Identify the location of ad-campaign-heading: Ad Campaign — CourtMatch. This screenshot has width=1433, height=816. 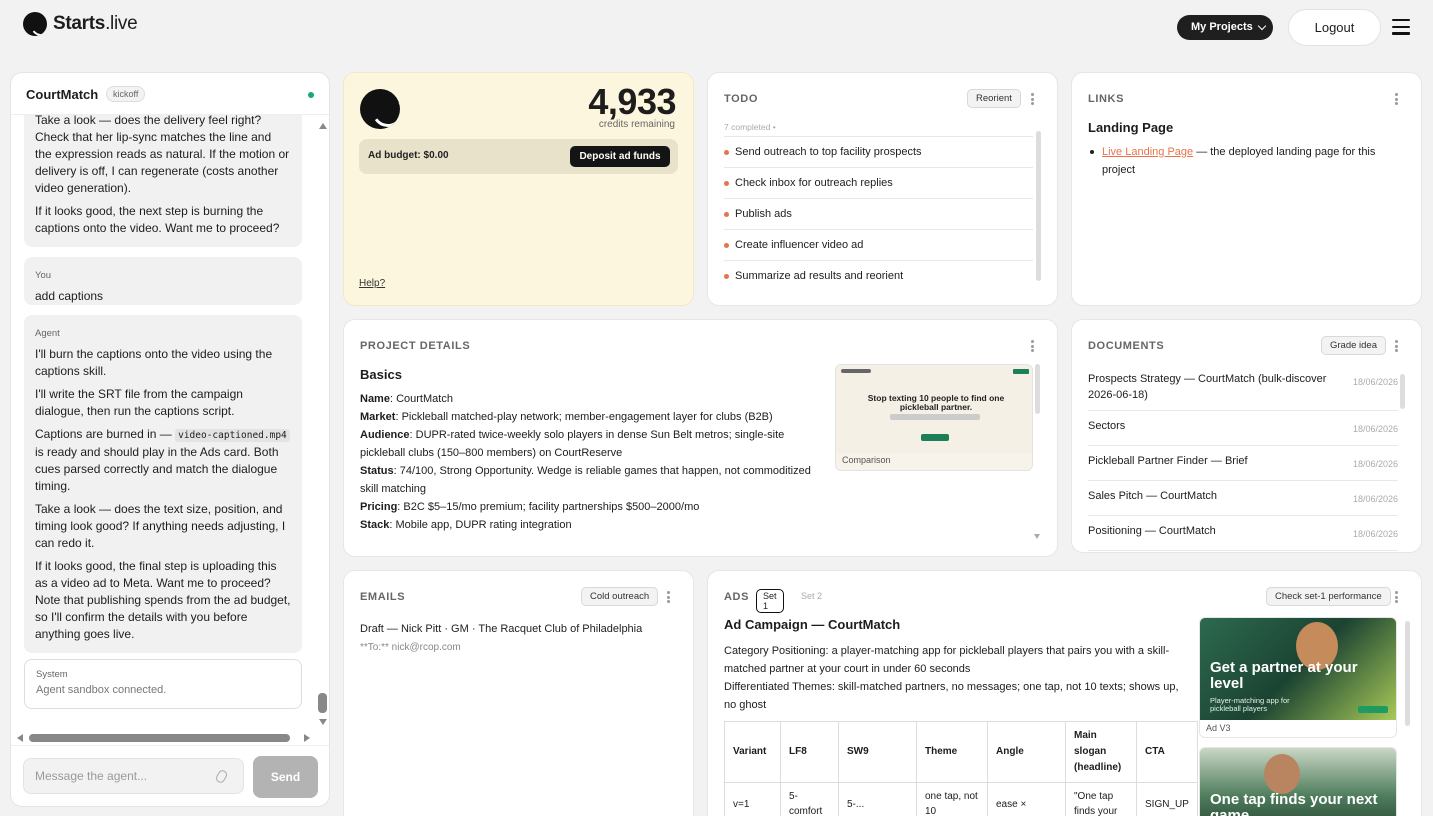
(812, 624).